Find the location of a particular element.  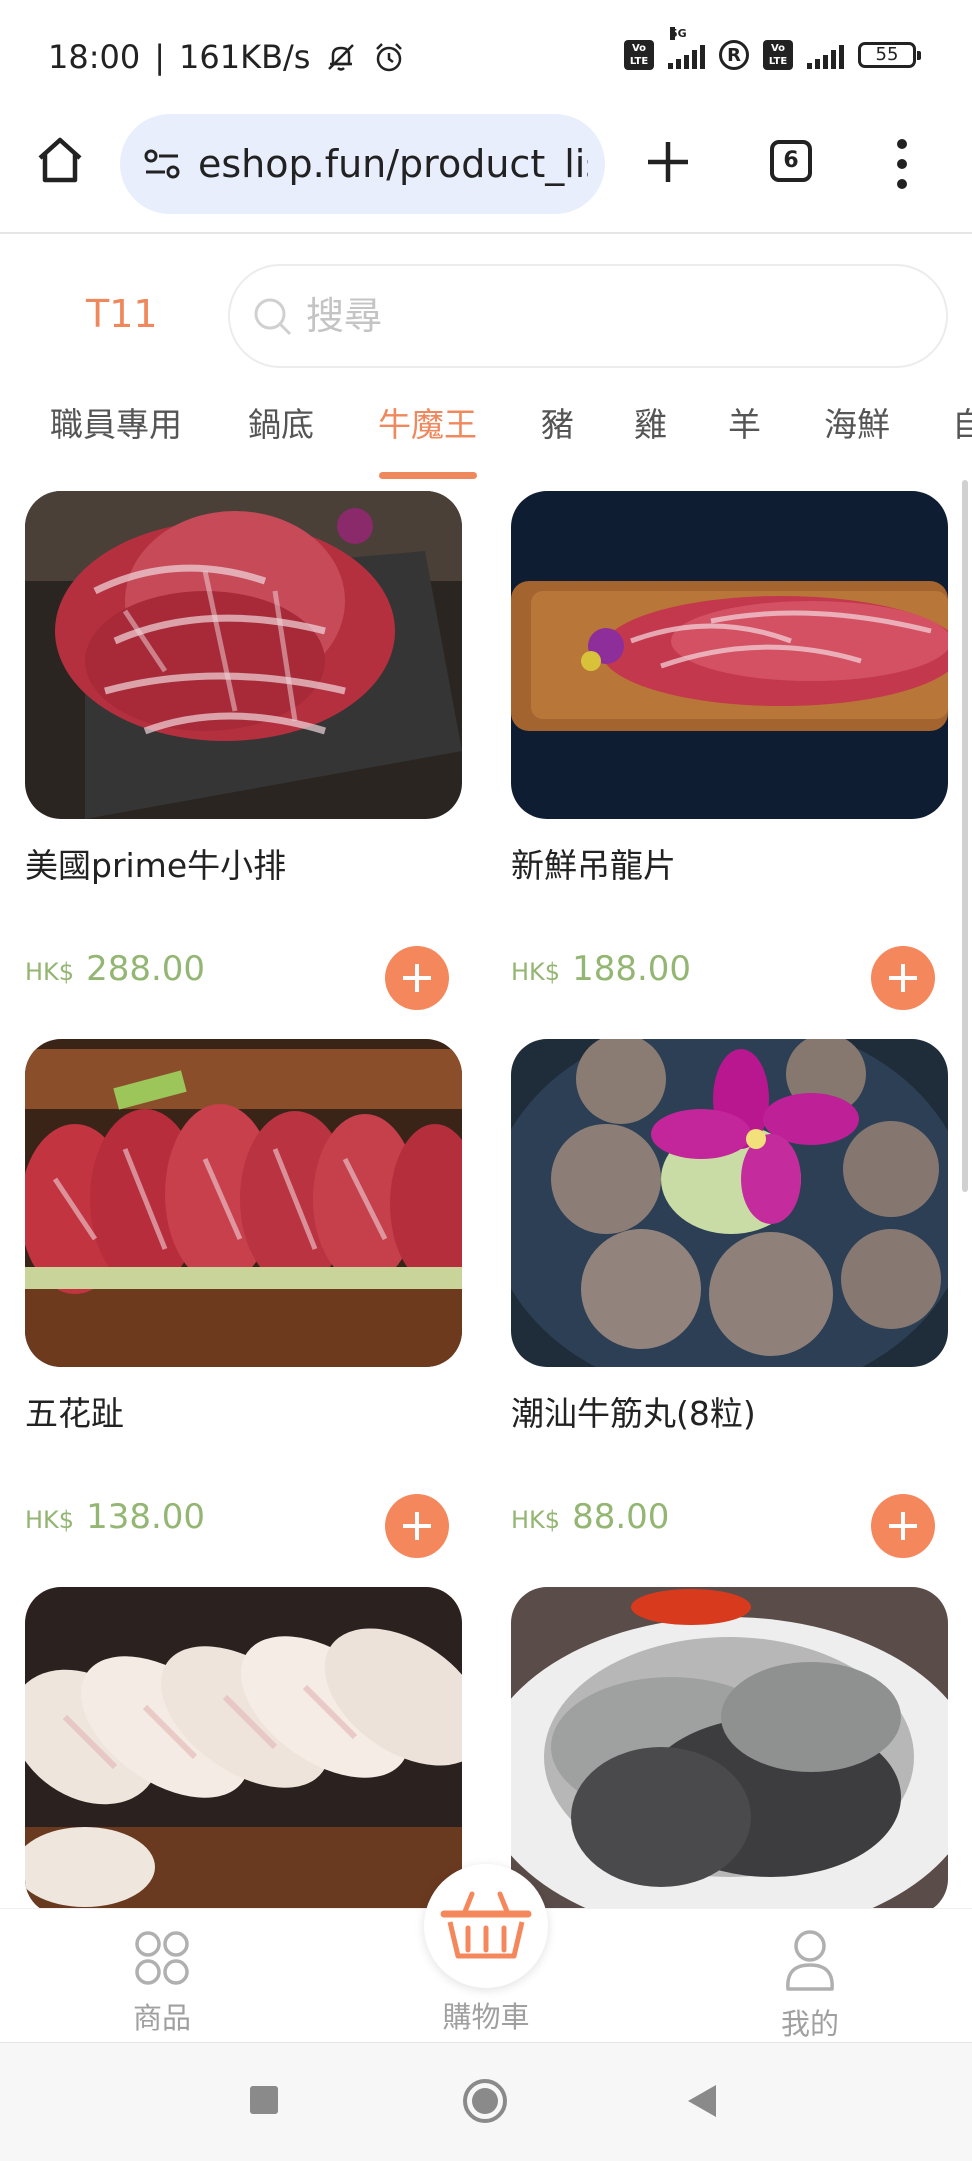

nav-mine-label: 我的 is located at coordinates (809, 2024).